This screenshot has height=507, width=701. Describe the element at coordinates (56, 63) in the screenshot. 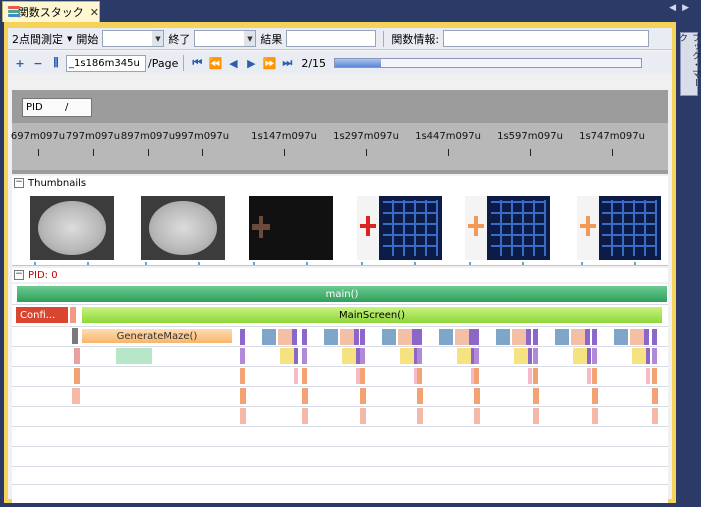

I see `fit-button: ⫼` at that location.